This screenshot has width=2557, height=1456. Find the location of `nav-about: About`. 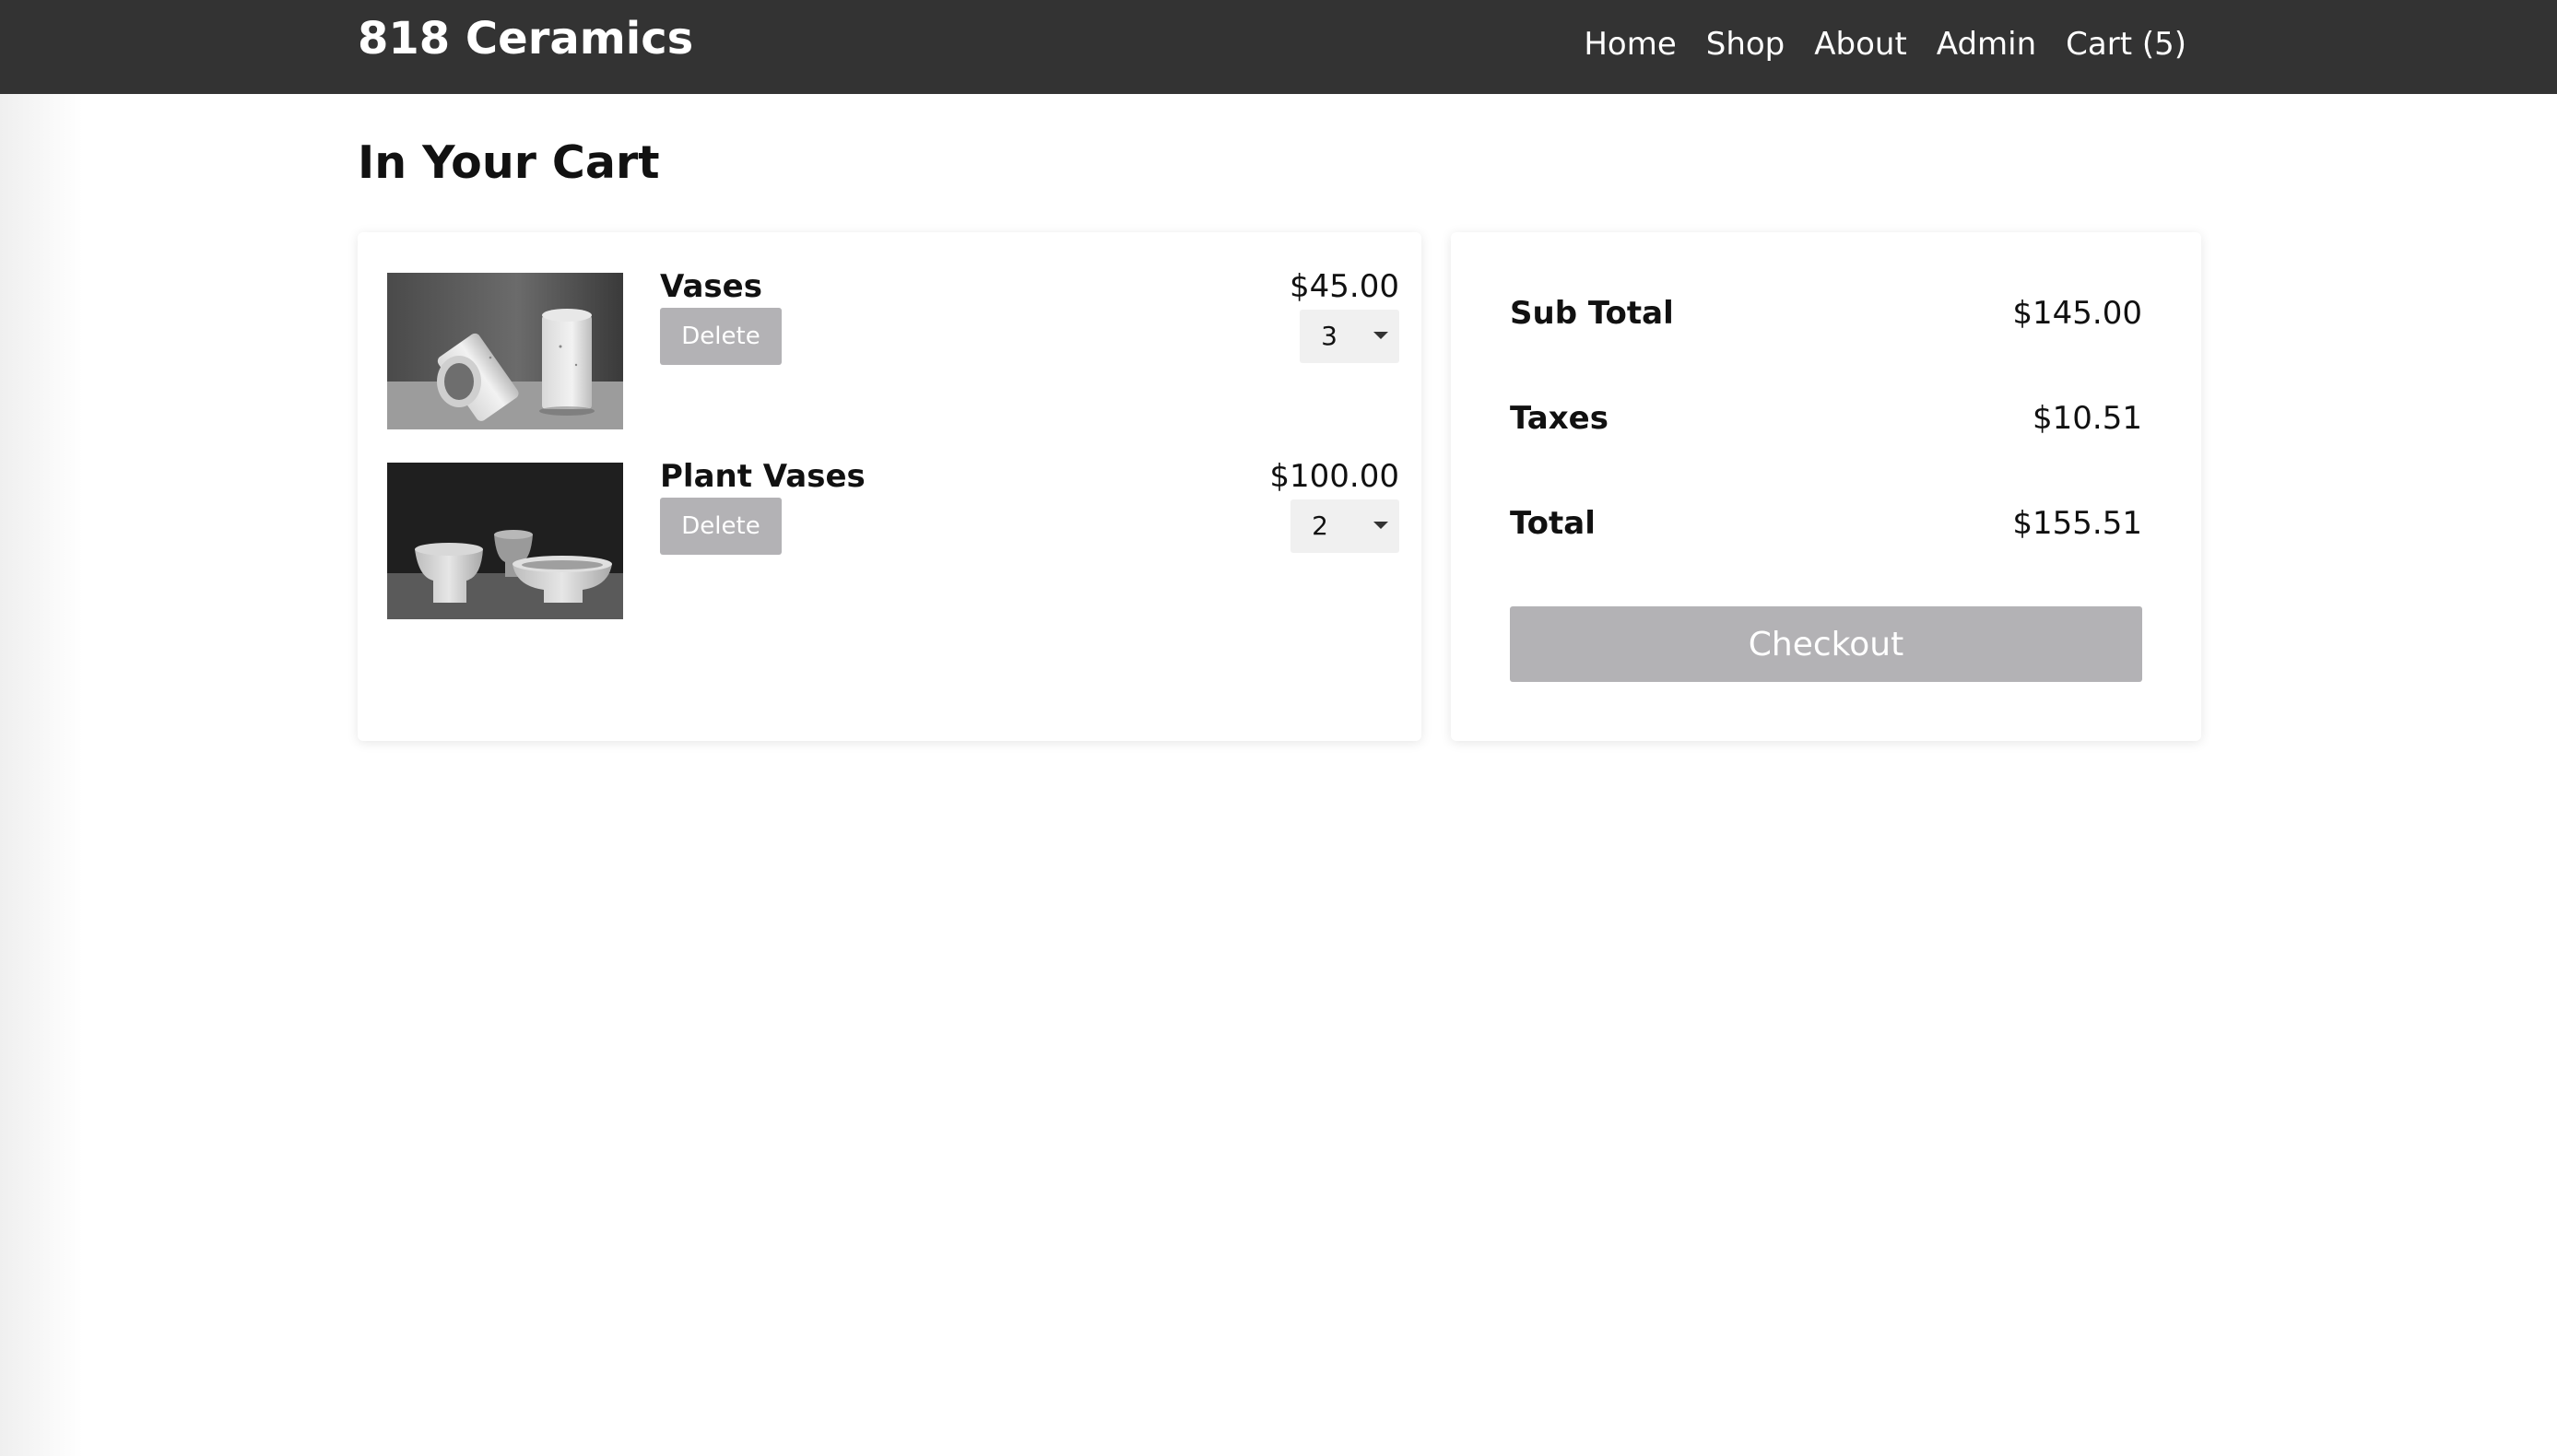

nav-about: About is located at coordinates (1861, 44).